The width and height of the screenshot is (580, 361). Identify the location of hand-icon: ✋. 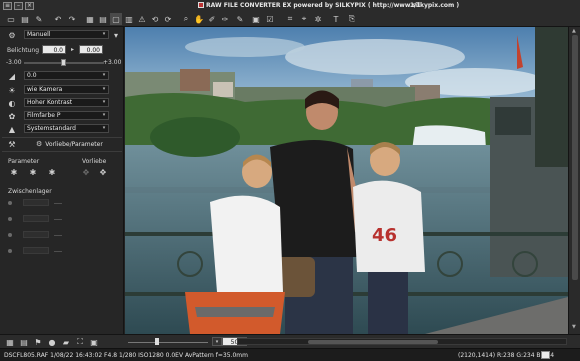
(199, 19).